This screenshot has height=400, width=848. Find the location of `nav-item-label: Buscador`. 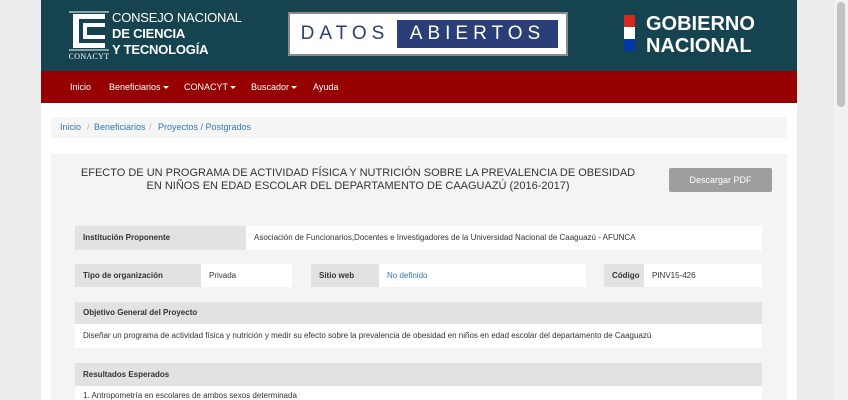

nav-item-label: Buscador is located at coordinates (270, 87).